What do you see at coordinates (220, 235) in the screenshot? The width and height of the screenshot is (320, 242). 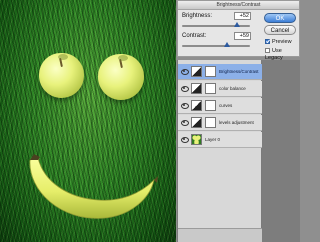 I see `layers-panel-footer` at bounding box center [220, 235].